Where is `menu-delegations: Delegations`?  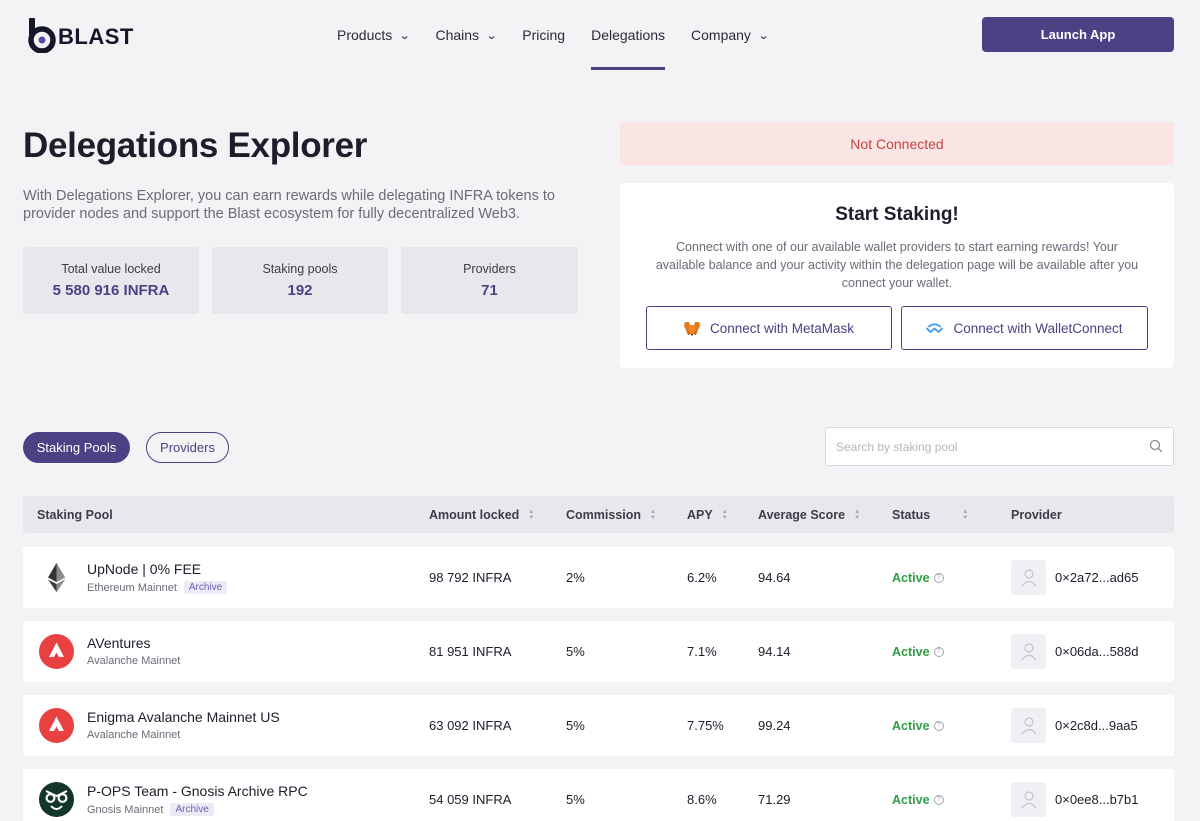 menu-delegations: Delegations is located at coordinates (628, 35).